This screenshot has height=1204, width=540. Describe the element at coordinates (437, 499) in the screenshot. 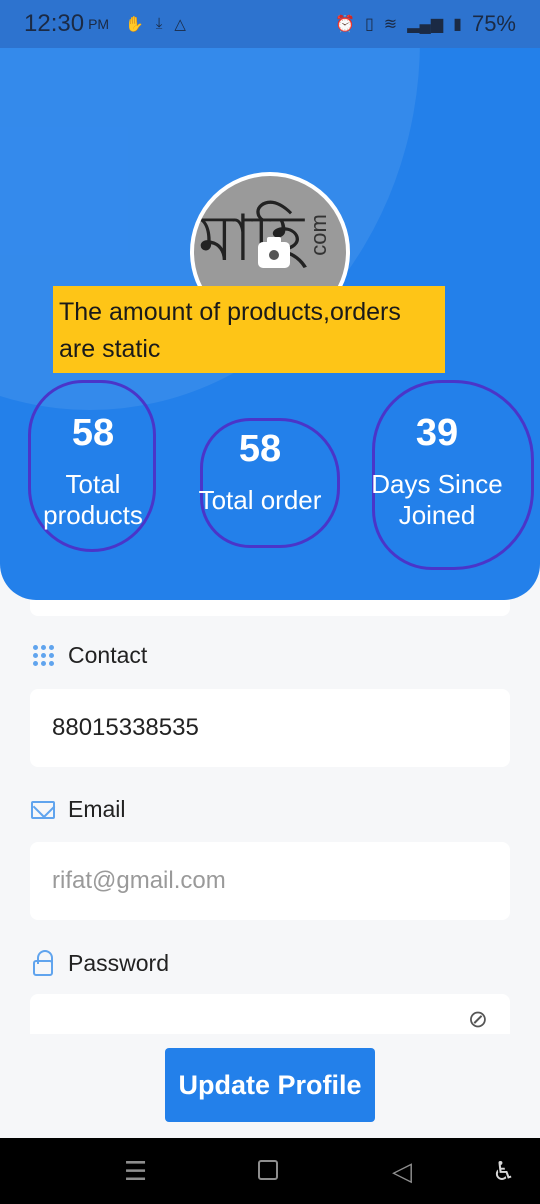

I see `stat-label: Days Since Joined` at that location.